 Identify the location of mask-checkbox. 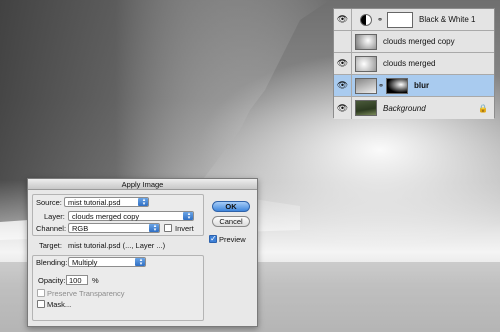
(41, 304).